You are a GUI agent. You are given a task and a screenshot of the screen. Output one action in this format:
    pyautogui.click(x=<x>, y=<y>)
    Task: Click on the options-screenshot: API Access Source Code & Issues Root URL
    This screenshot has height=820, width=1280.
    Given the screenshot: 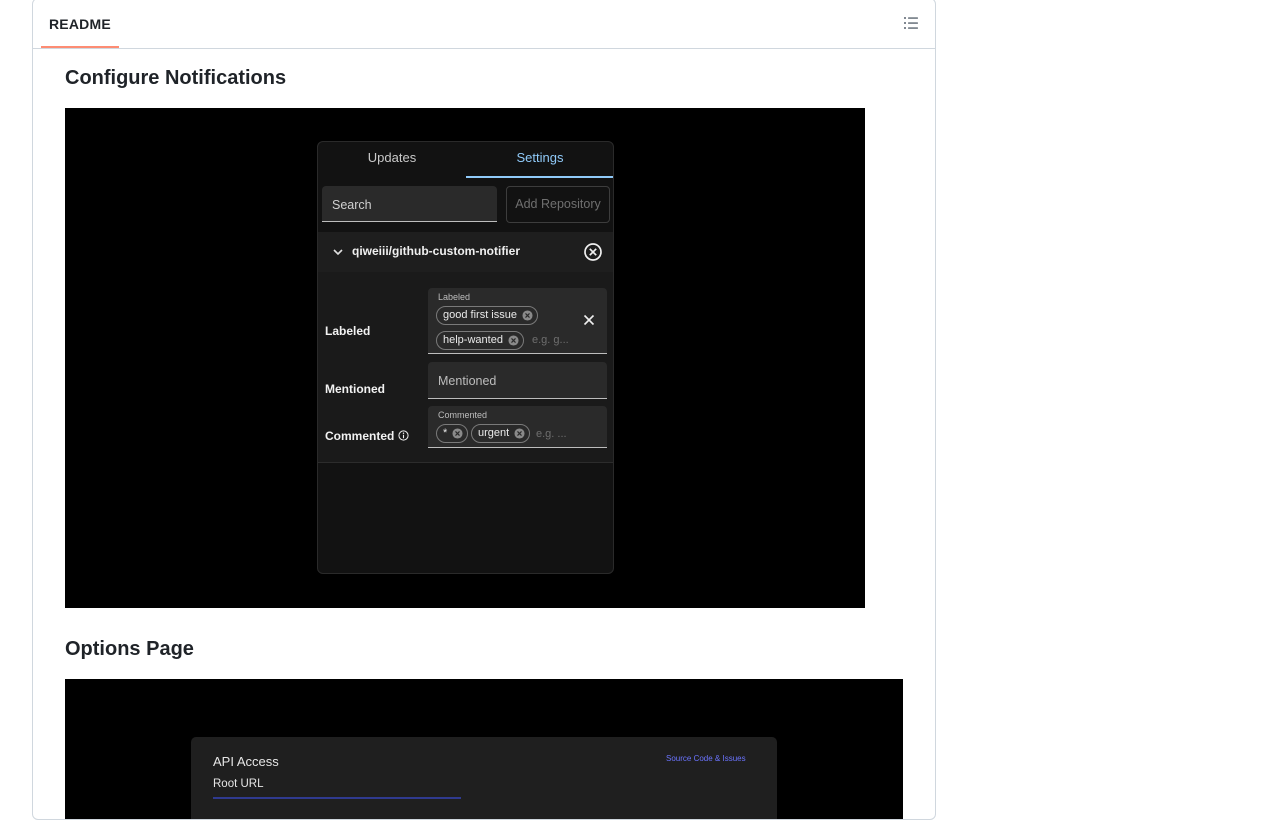 What is the action you would take?
    pyautogui.click(x=484, y=749)
    